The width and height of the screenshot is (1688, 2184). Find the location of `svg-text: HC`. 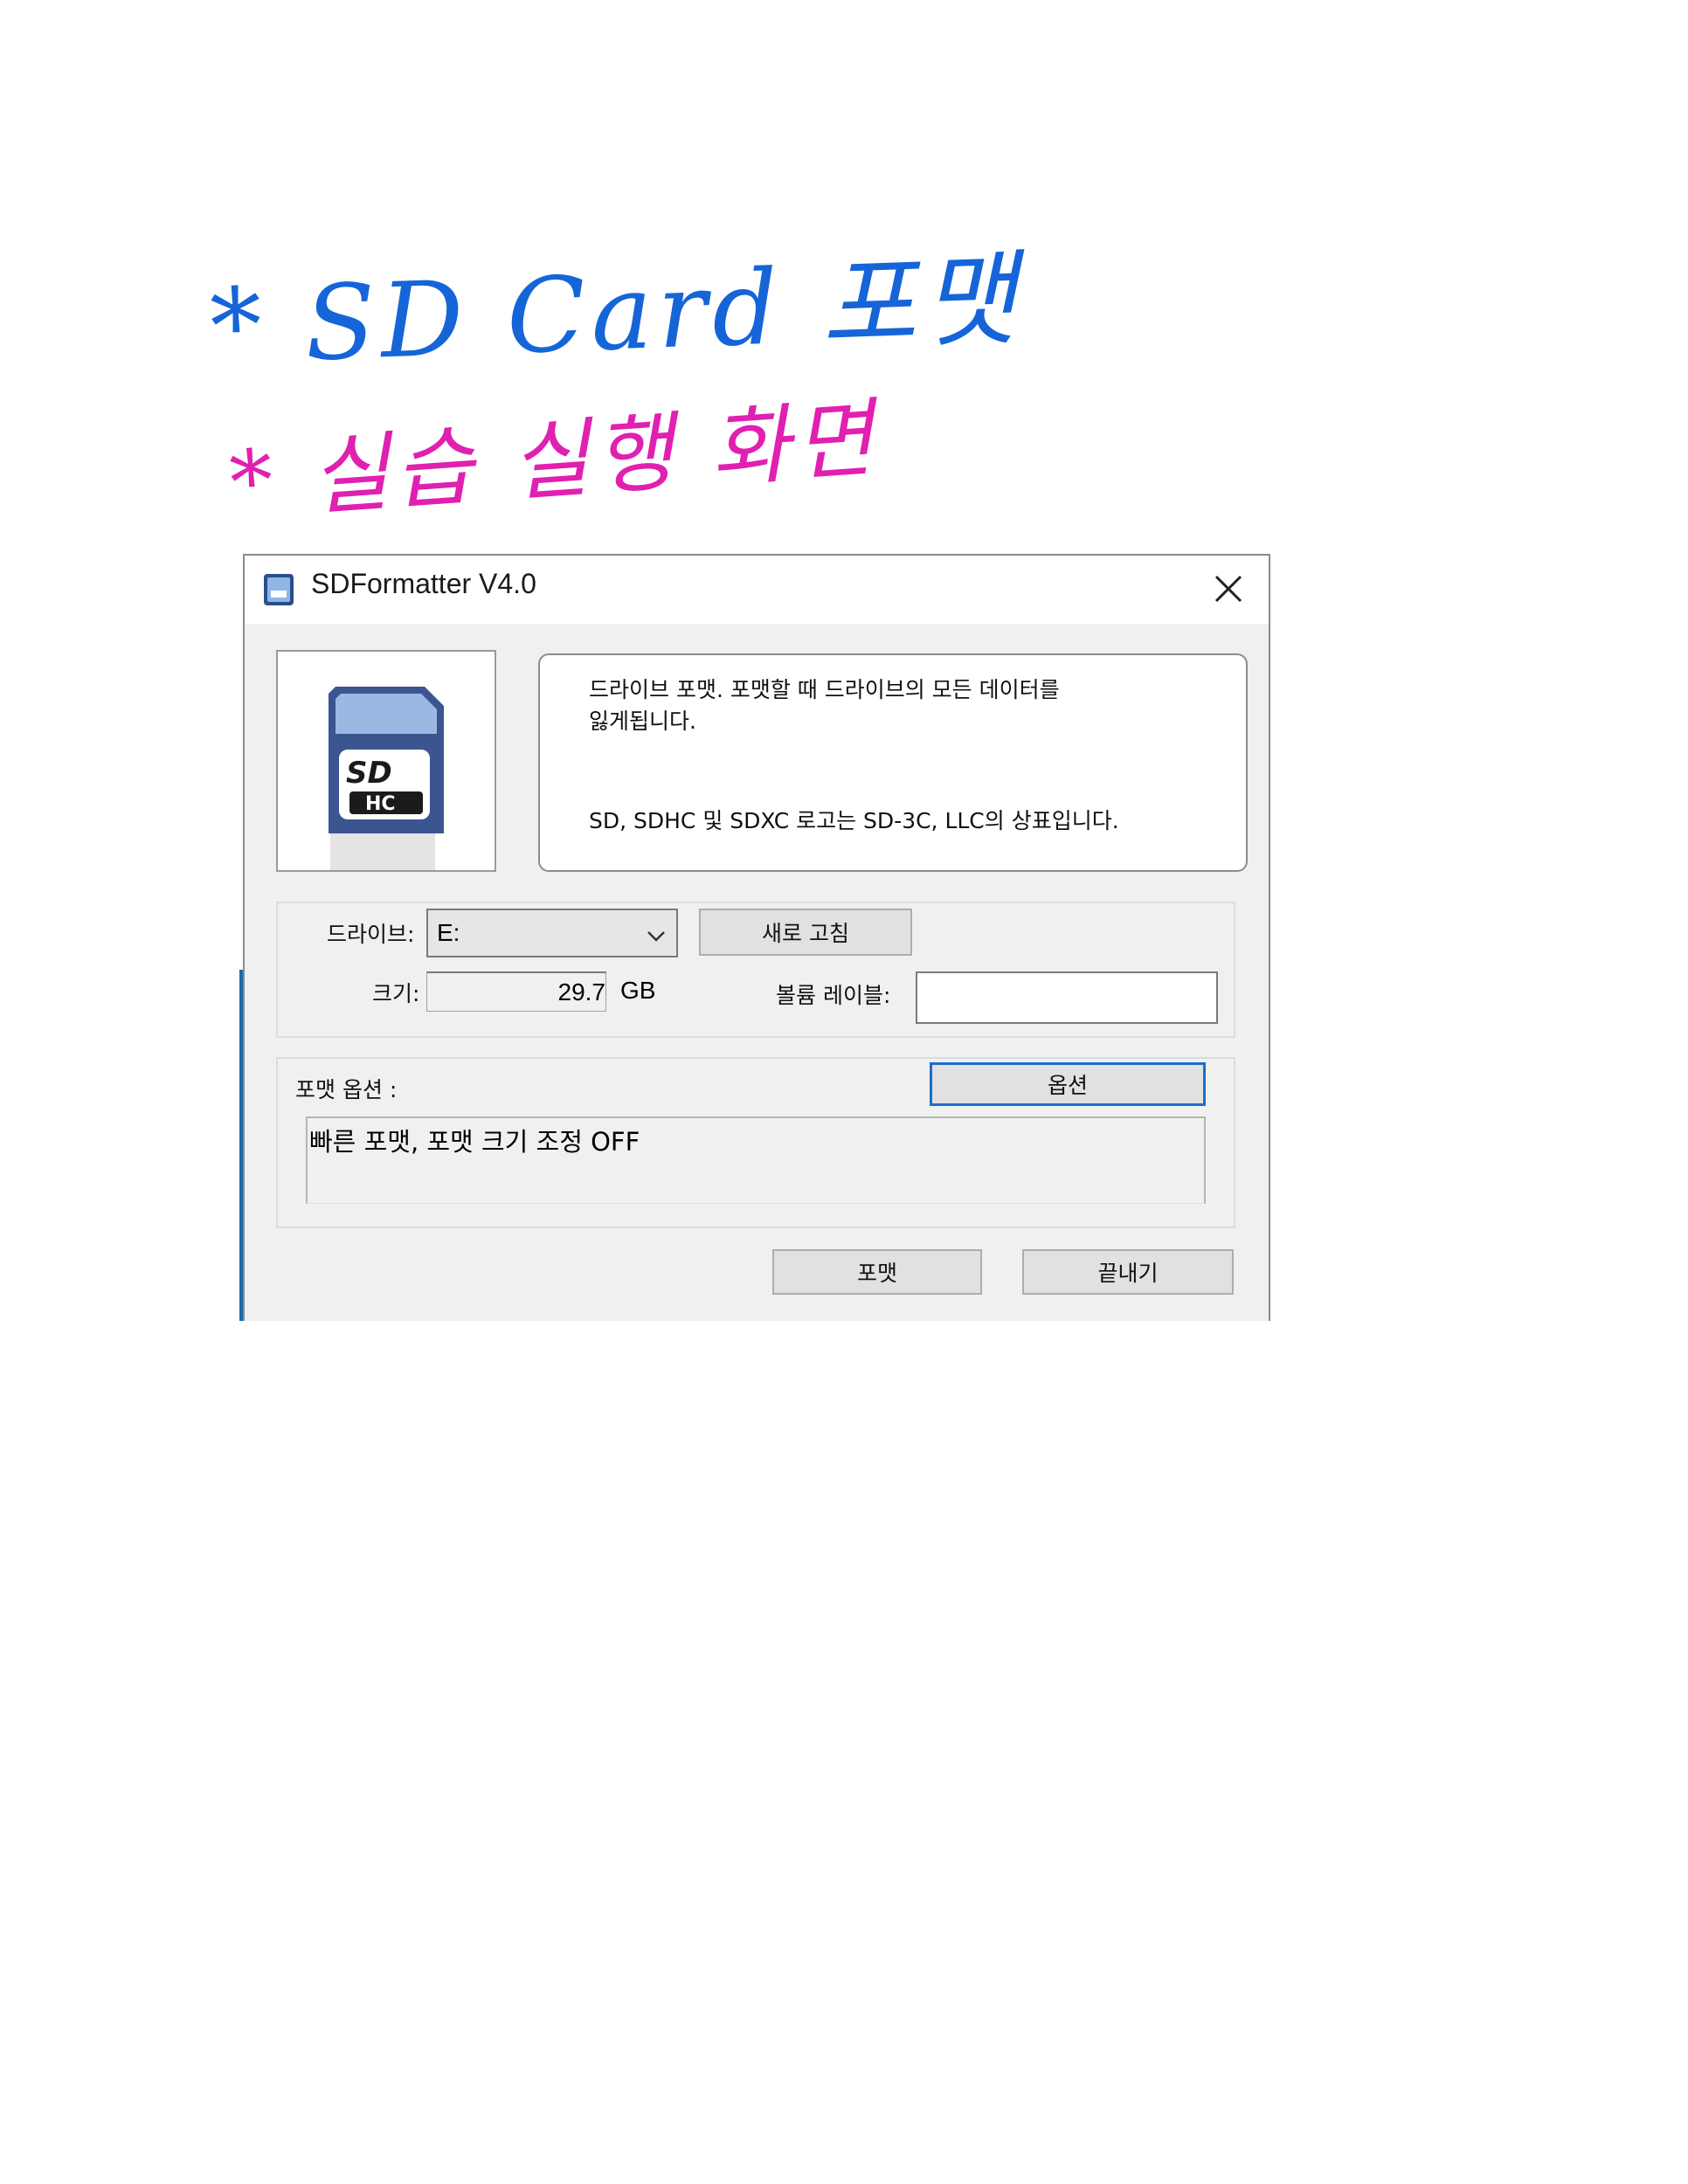

svg-text: HC is located at coordinates (380, 804).